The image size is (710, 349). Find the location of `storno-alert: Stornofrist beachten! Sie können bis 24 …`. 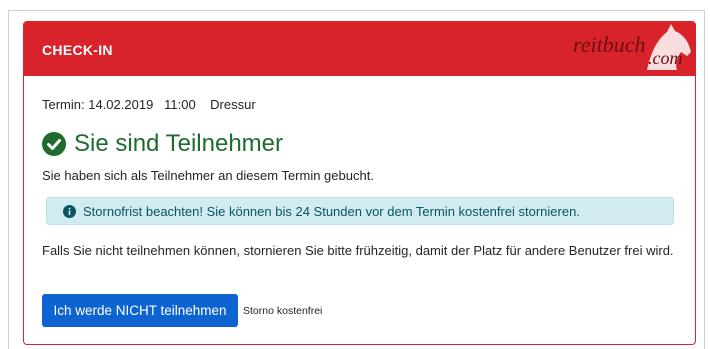

storno-alert: Stornofrist beachten! Sie können bis 24 … is located at coordinates (360, 211).